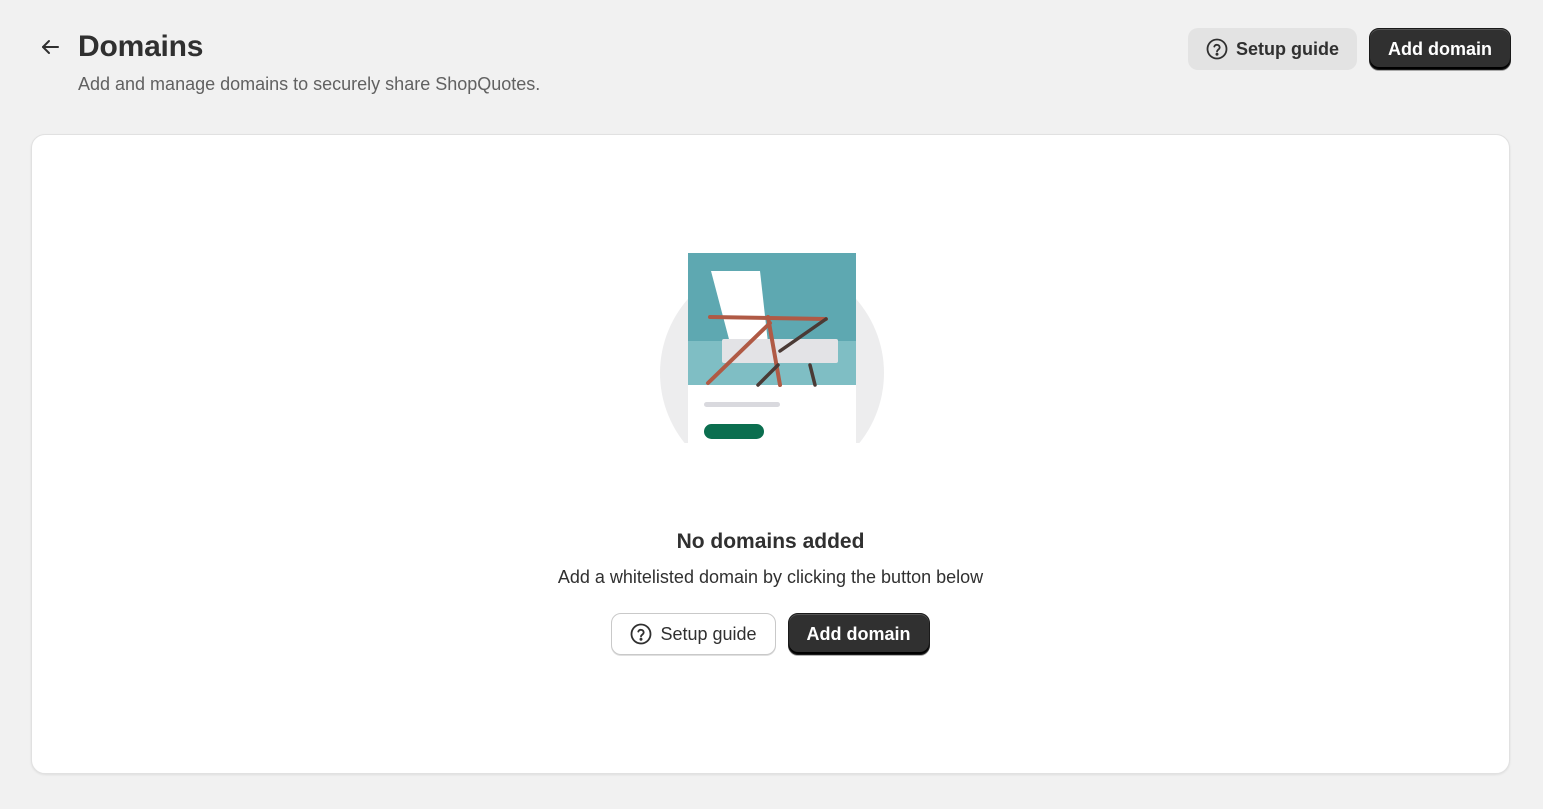 The height and width of the screenshot is (809, 1543). Describe the element at coordinates (770, 541) in the screenshot. I see `empty-state-heading: No domains added` at that location.